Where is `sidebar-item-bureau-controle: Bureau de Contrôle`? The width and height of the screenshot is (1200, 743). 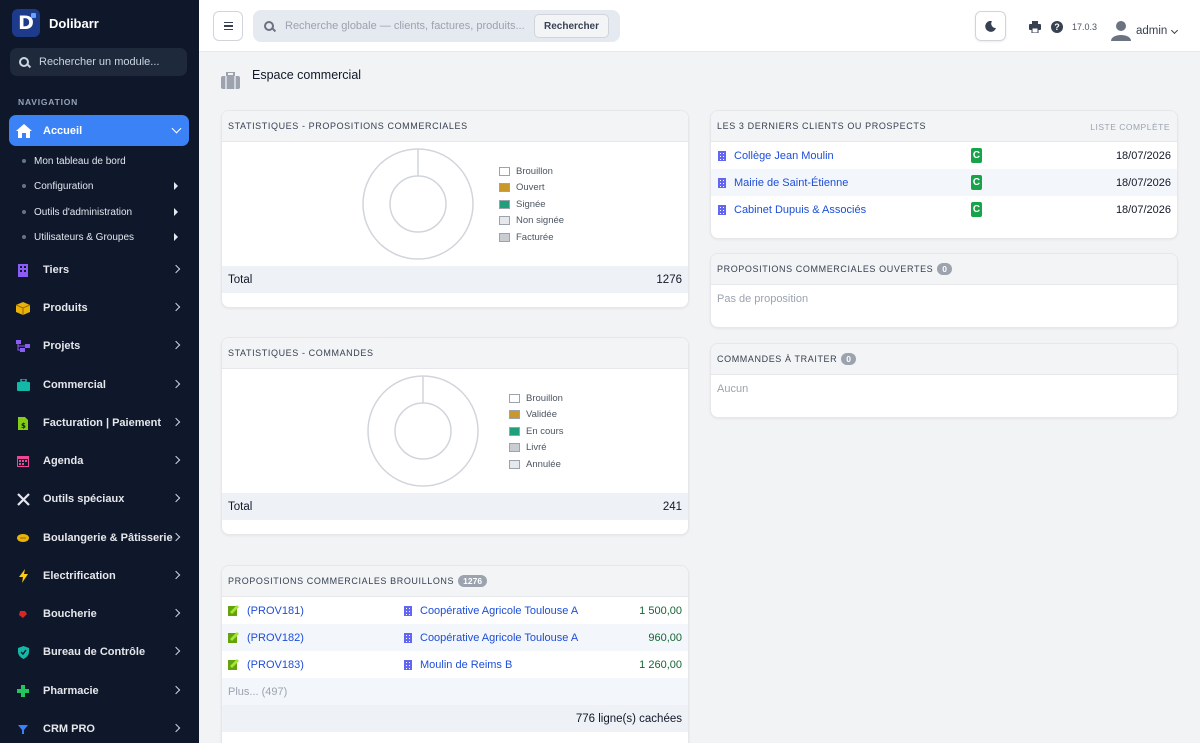 sidebar-item-bureau-controle: Bureau de Contrôle is located at coordinates (100, 652).